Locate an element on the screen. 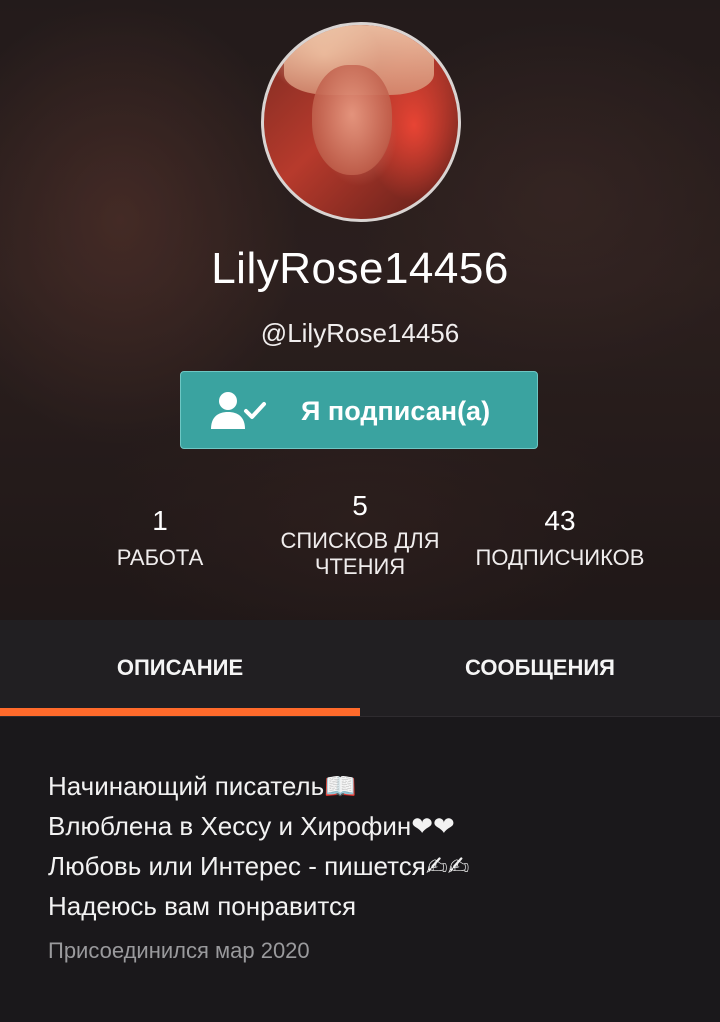 This screenshot has width=720, height=1022. bio-line: Начинающий писатель📖 is located at coordinates (202, 786).